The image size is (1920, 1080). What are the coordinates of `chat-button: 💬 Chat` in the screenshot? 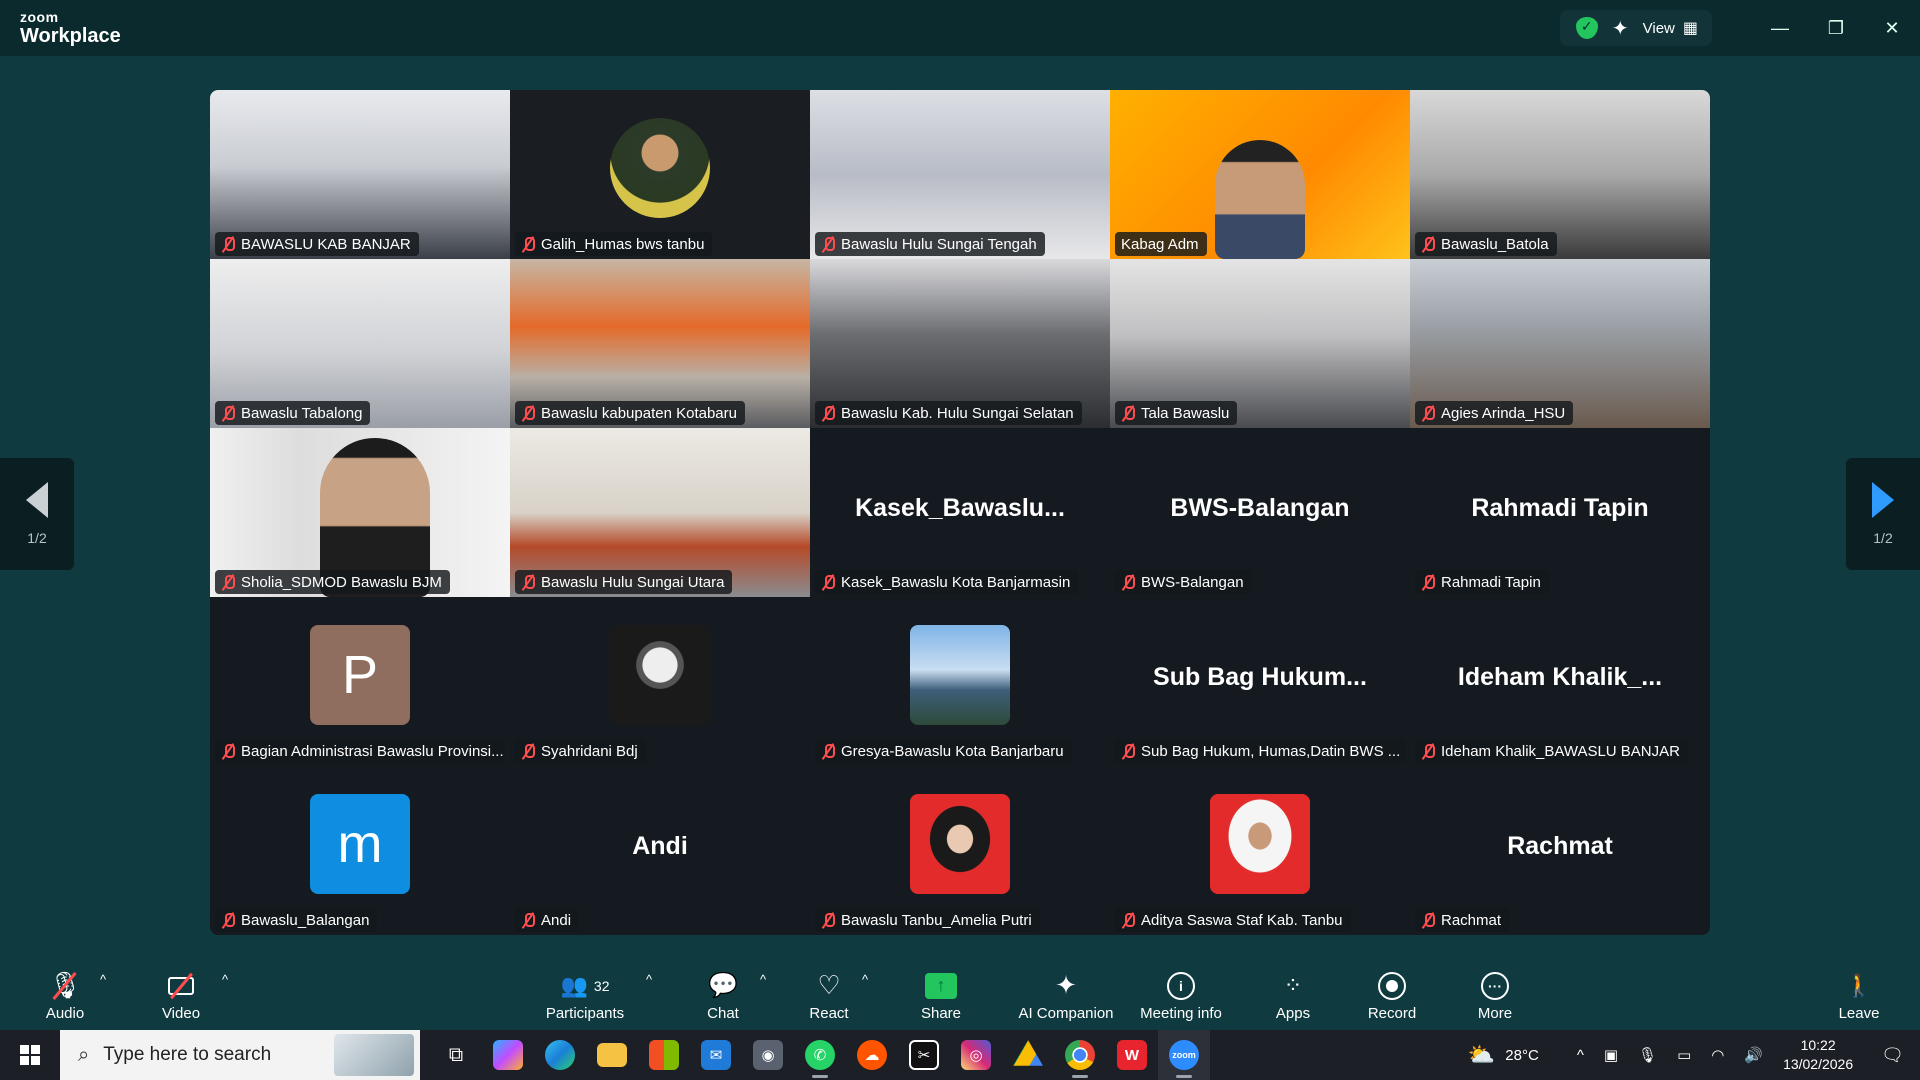 It's located at (723, 995).